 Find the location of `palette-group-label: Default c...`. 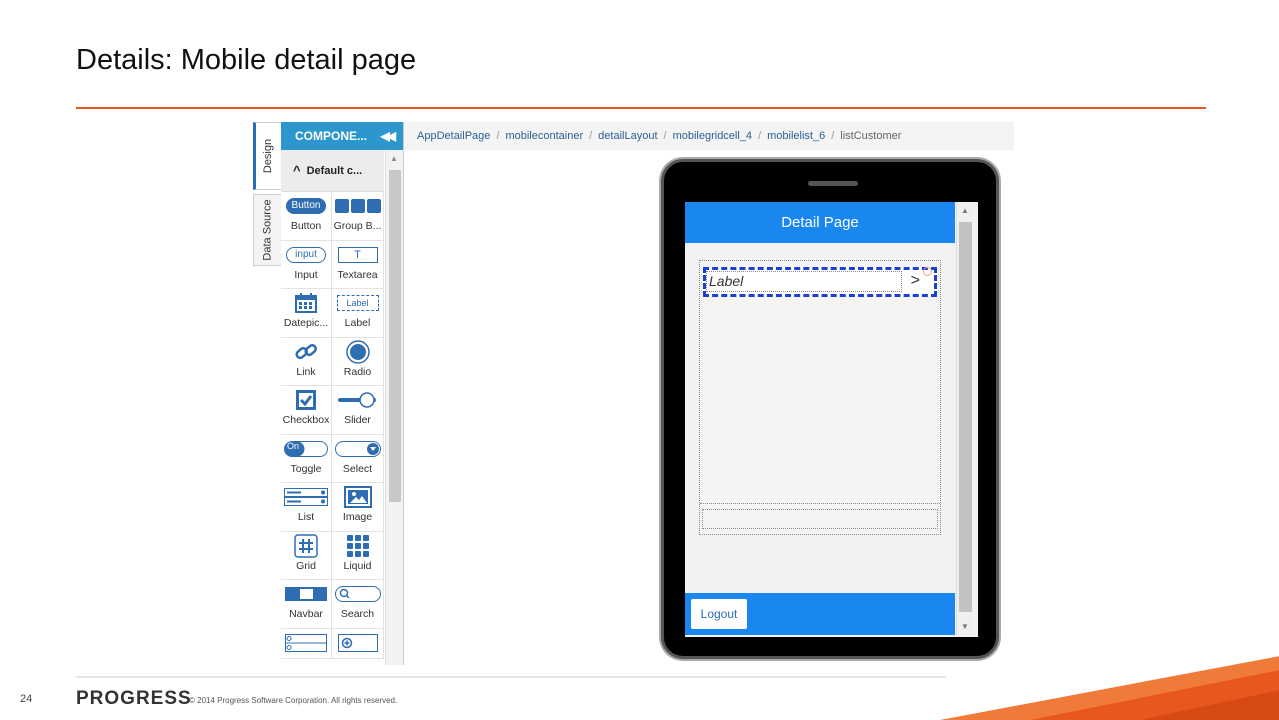

palette-group-label: Default c... is located at coordinates (334, 170).